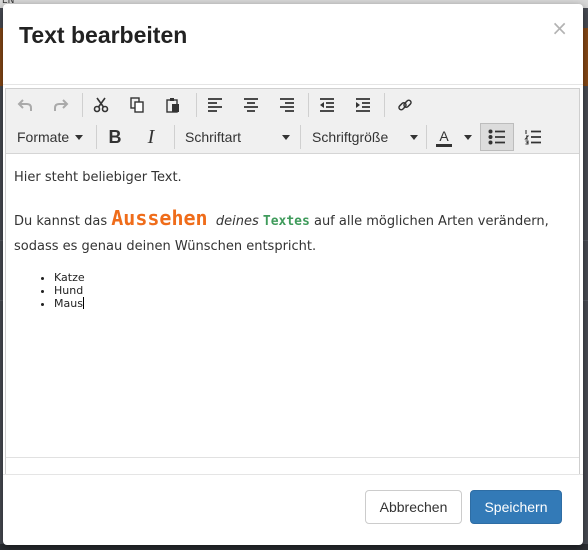 The image size is (588, 550). What do you see at coordinates (287, 105) in the screenshot?
I see `align-right-icon` at bounding box center [287, 105].